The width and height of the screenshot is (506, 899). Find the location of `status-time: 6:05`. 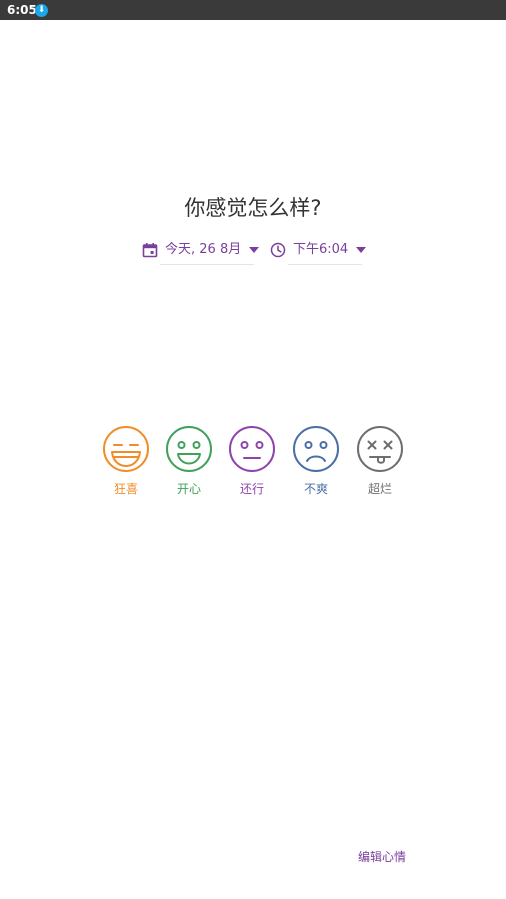

status-time: 6:05 is located at coordinates (22, 10).